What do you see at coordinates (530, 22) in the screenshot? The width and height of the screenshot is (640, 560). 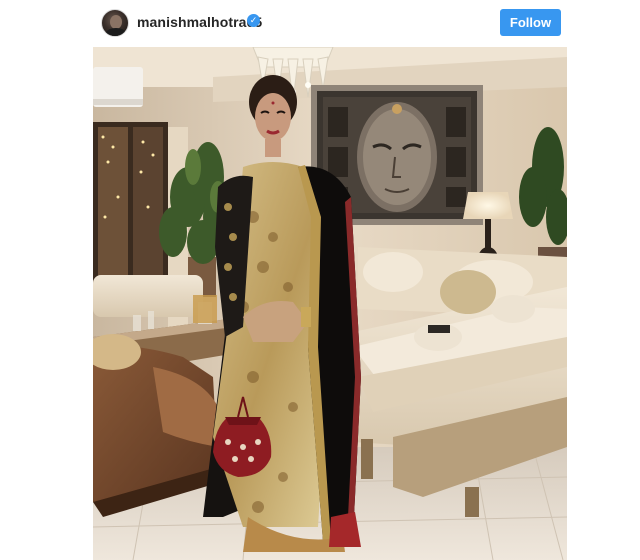 I see `follow-button: Follow` at bounding box center [530, 22].